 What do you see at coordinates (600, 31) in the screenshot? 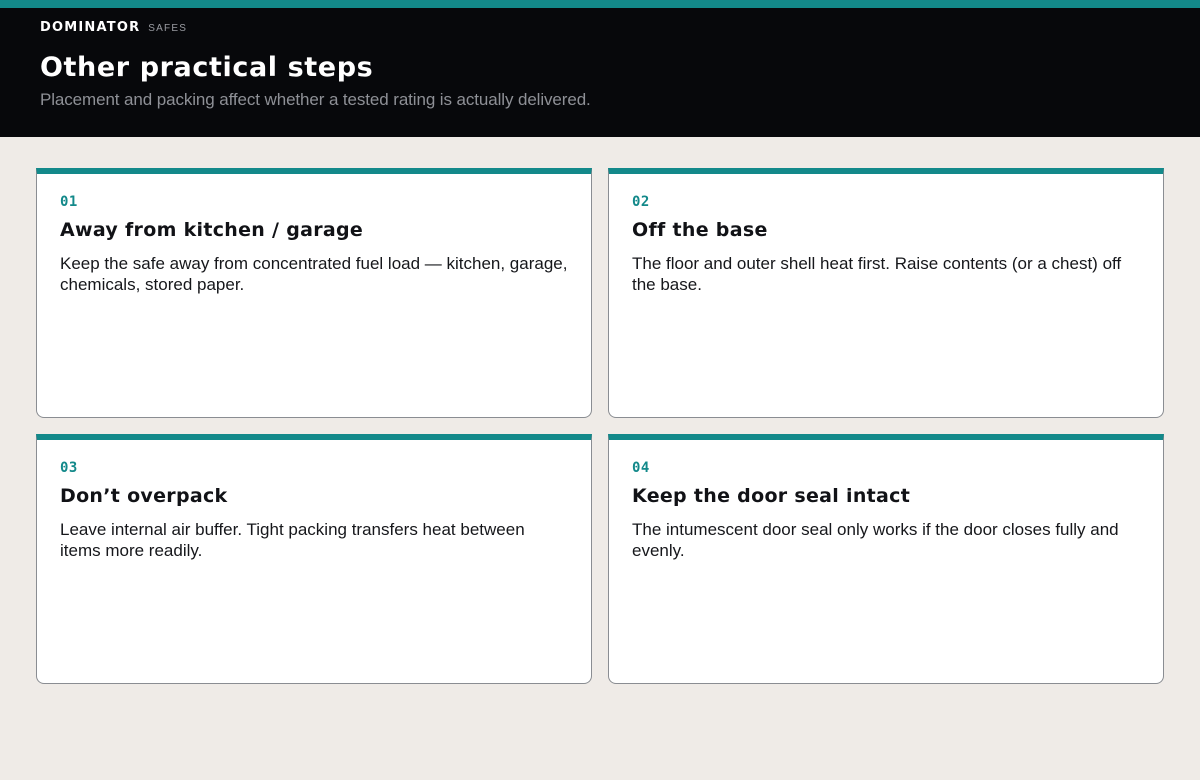
I see `brand-lockup: DOMINATOR SAFES` at bounding box center [600, 31].